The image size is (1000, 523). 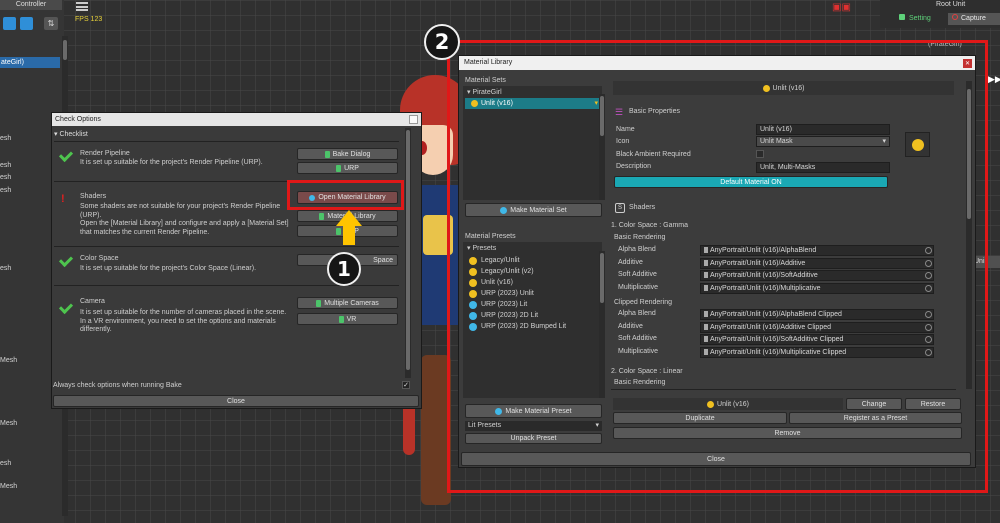 I want to click on shaders-title: Shaders, so click(x=93, y=196).